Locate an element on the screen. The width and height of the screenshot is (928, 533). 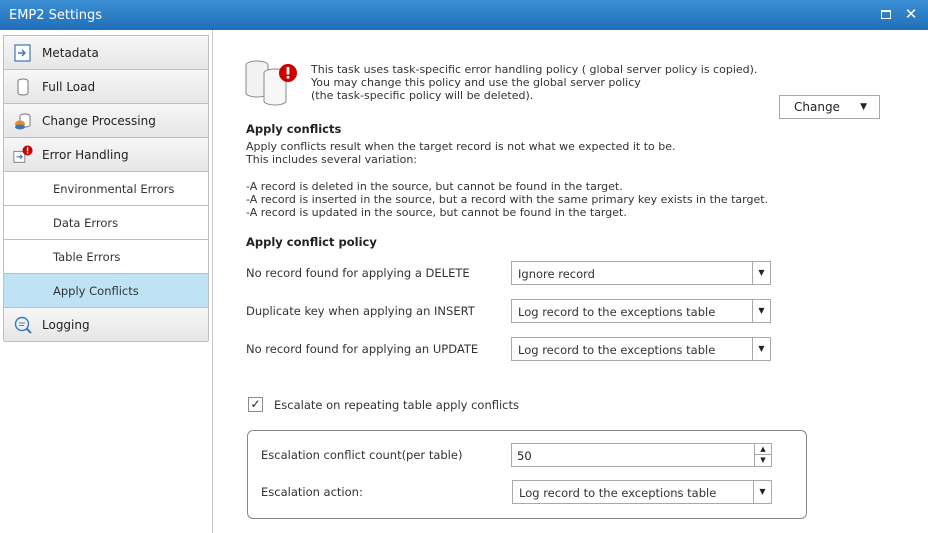
sidebar-item-environmental-errors: Environmental Errors is located at coordinates (106, 189).